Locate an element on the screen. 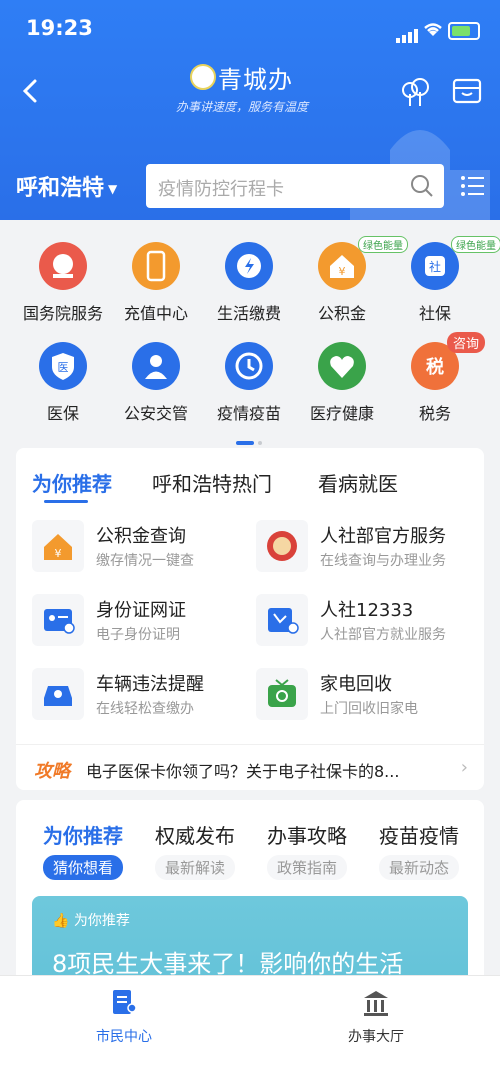 This screenshot has width=500, height=1085. status-bar: 19:23 is located at coordinates (250, 28).